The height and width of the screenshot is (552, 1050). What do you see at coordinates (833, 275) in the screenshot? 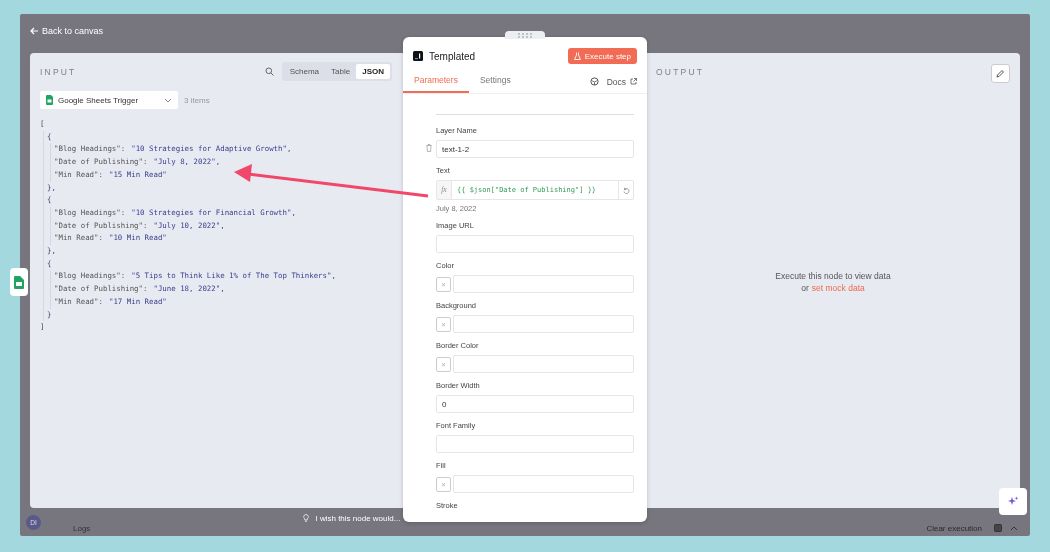
I see `empty-message: Execute this node to view data` at bounding box center [833, 275].